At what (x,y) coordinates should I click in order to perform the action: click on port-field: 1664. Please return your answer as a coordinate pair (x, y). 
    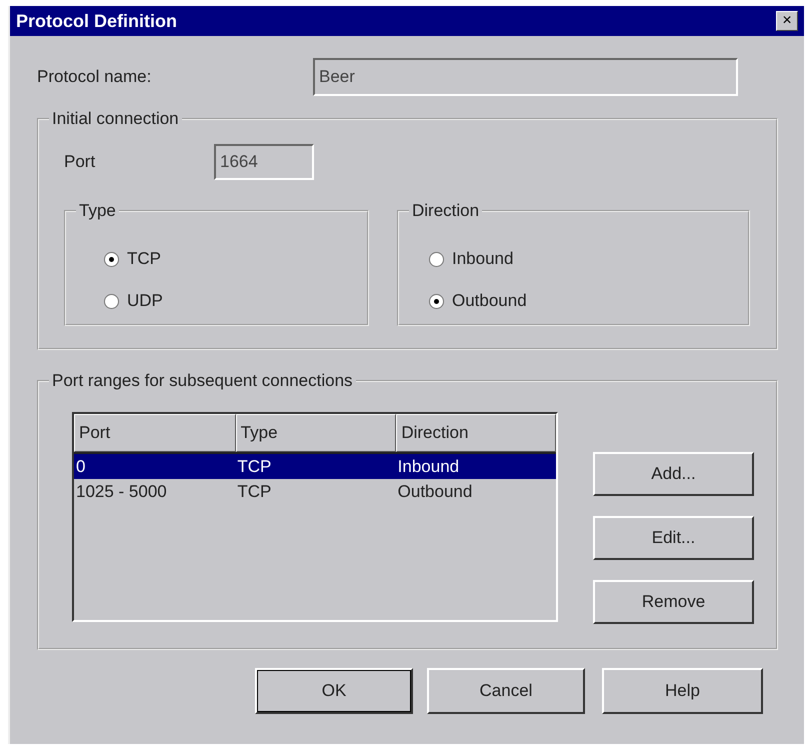
    Looking at the image, I should click on (264, 162).